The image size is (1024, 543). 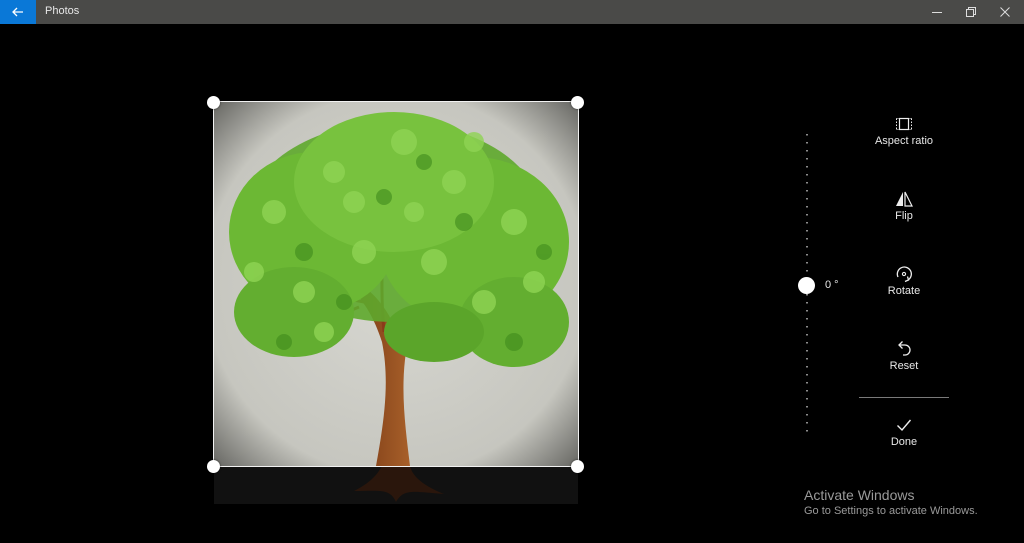 What do you see at coordinates (213, 466) in the screenshot?
I see `crop-handle-bottom-left` at bounding box center [213, 466].